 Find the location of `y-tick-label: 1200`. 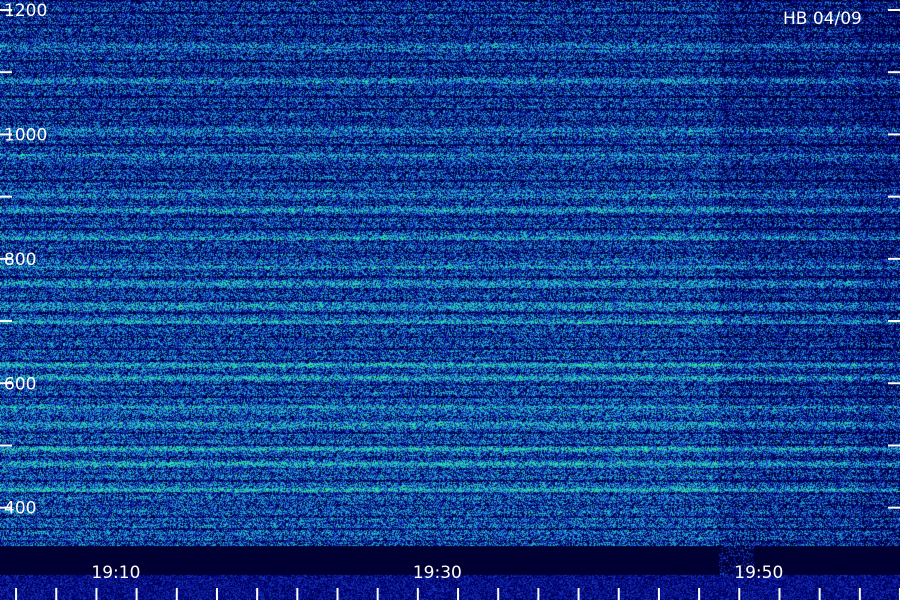

y-tick-label: 1200 is located at coordinates (25, 11).